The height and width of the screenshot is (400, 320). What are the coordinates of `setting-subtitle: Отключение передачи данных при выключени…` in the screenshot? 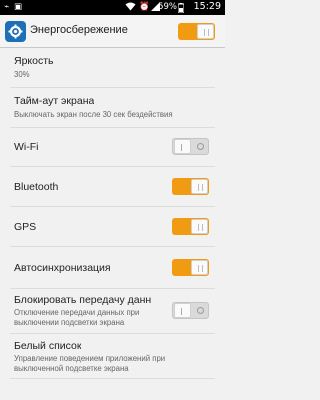 It's located at (77, 317).